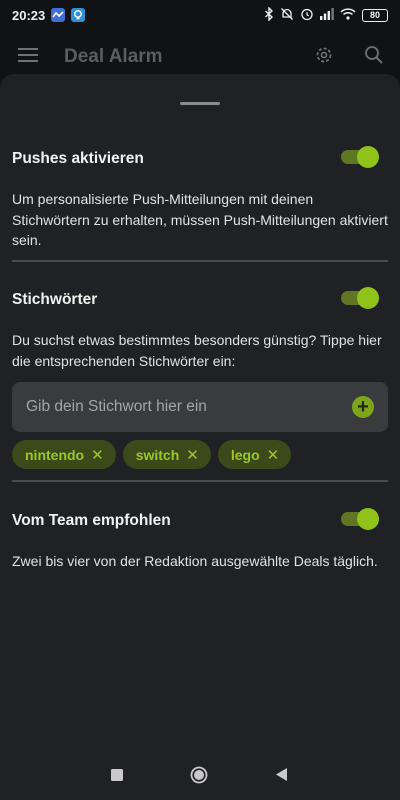 The image size is (400, 800). What do you see at coordinates (374, 57) in the screenshot?
I see `search-icon` at bounding box center [374, 57].